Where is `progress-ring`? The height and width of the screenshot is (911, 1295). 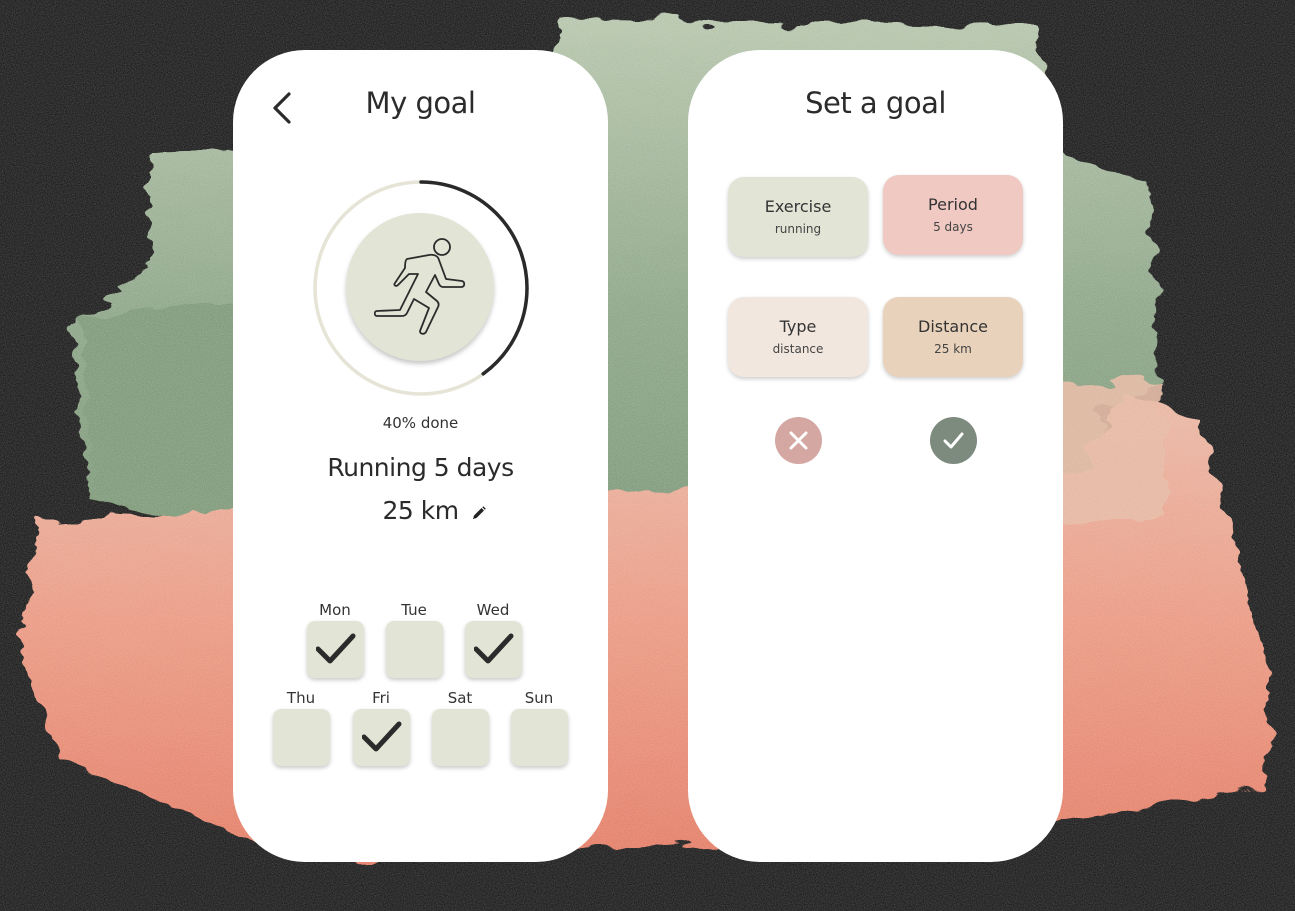
progress-ring is located at coordinates (421, 288).